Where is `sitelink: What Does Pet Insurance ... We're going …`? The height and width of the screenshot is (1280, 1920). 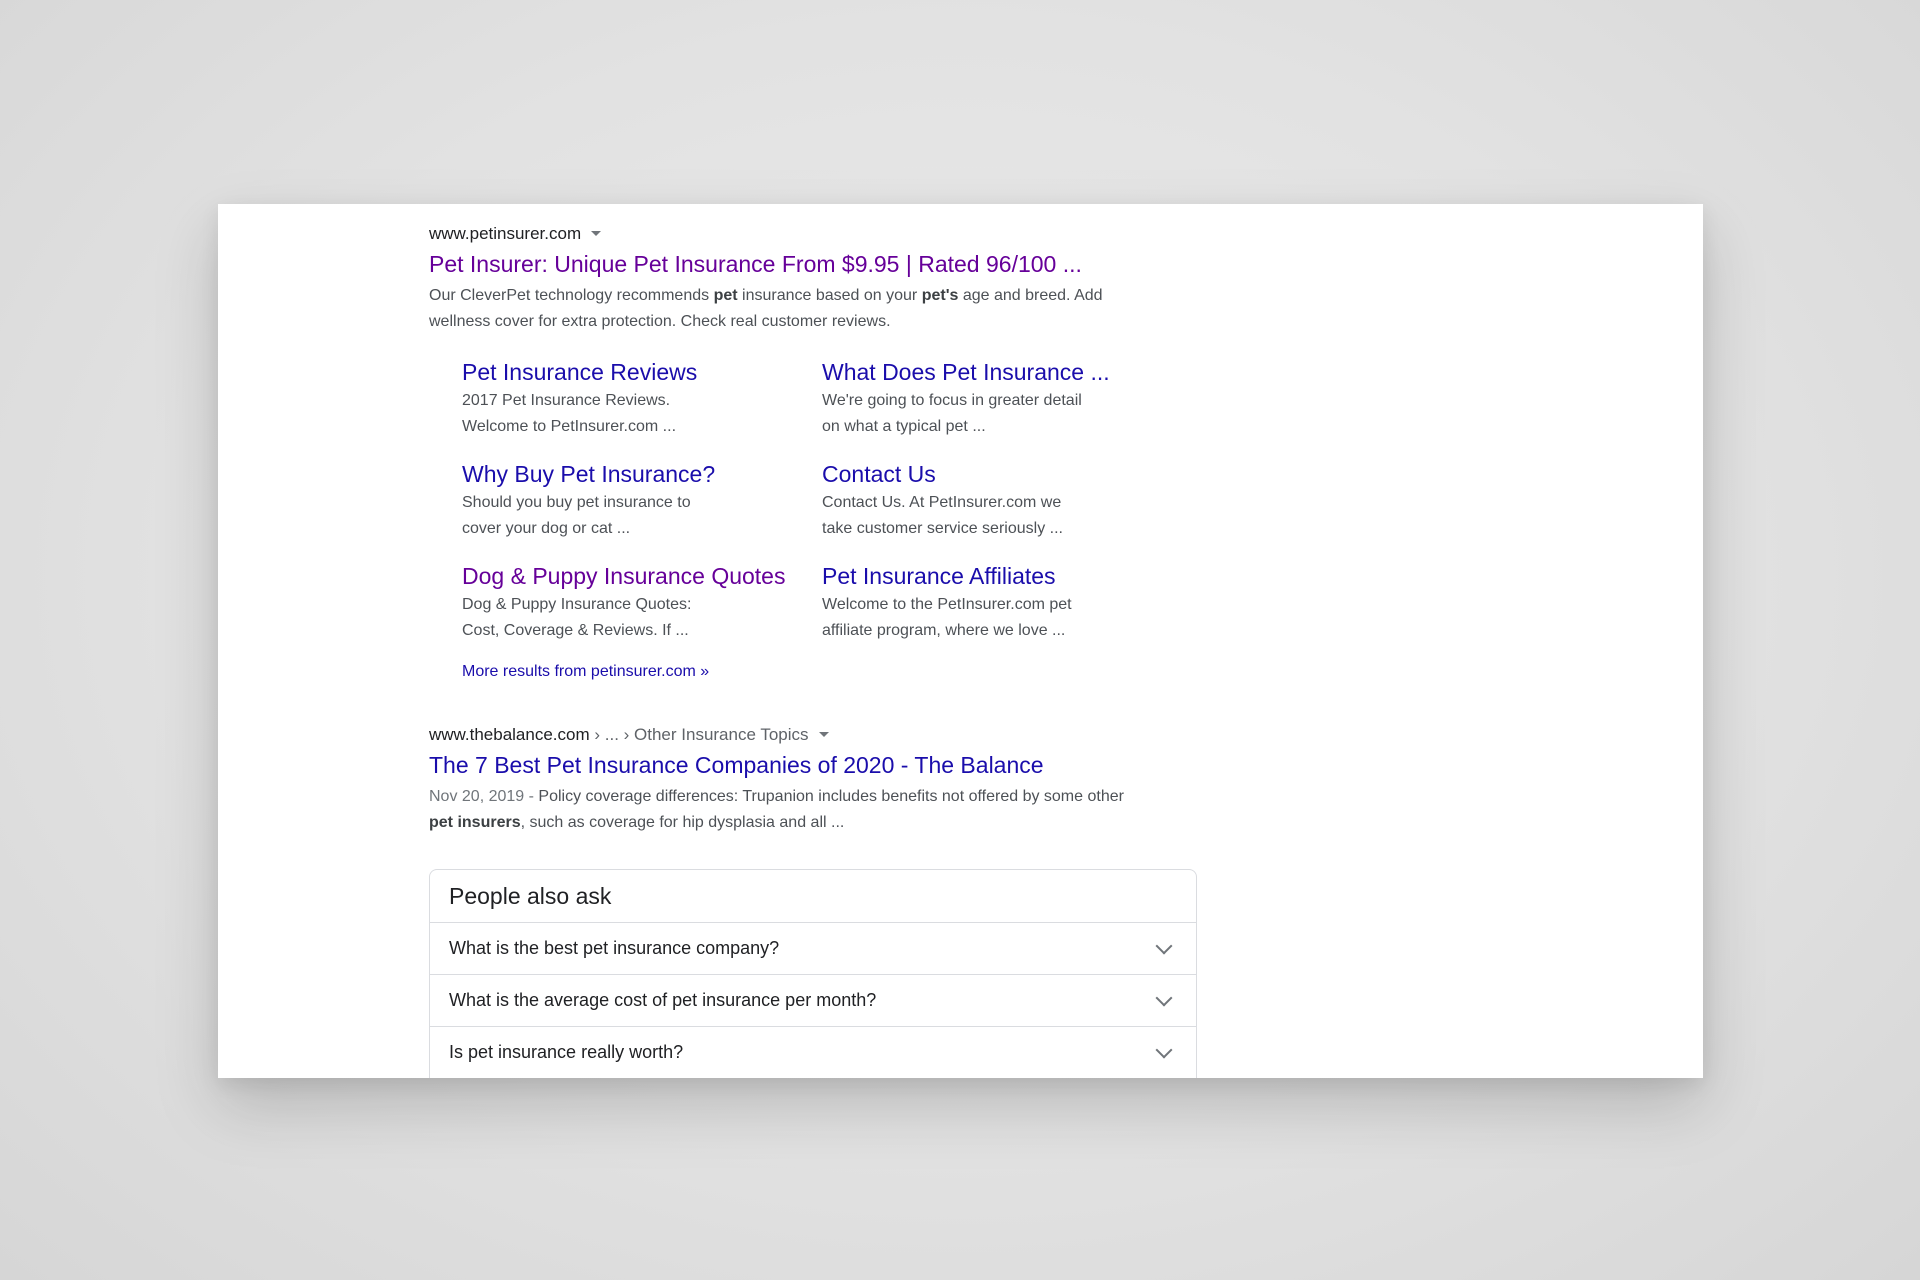
sitelink: What Does Pet Insurance ... We're going … is located at coordinates (1002, 398).